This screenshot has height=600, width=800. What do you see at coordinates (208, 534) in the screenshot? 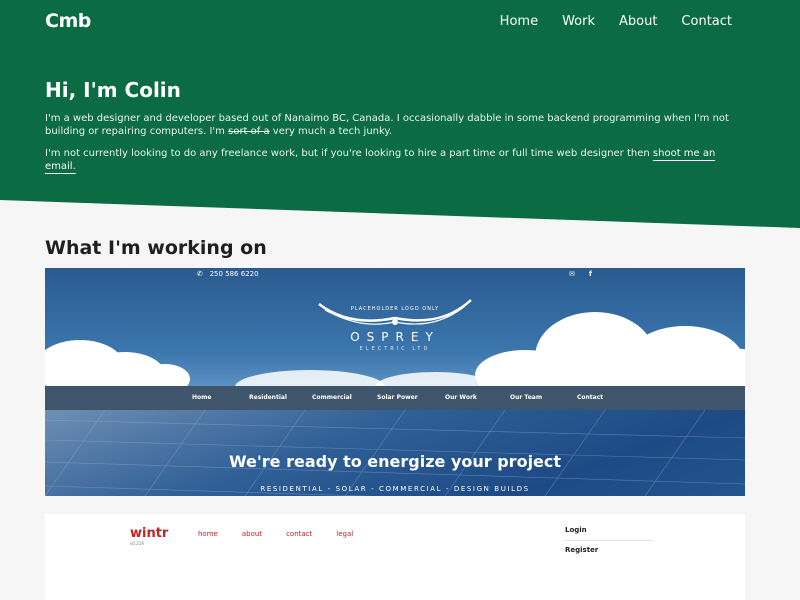
I see `wintr-home-link: home` at bounding box center [208, 534].